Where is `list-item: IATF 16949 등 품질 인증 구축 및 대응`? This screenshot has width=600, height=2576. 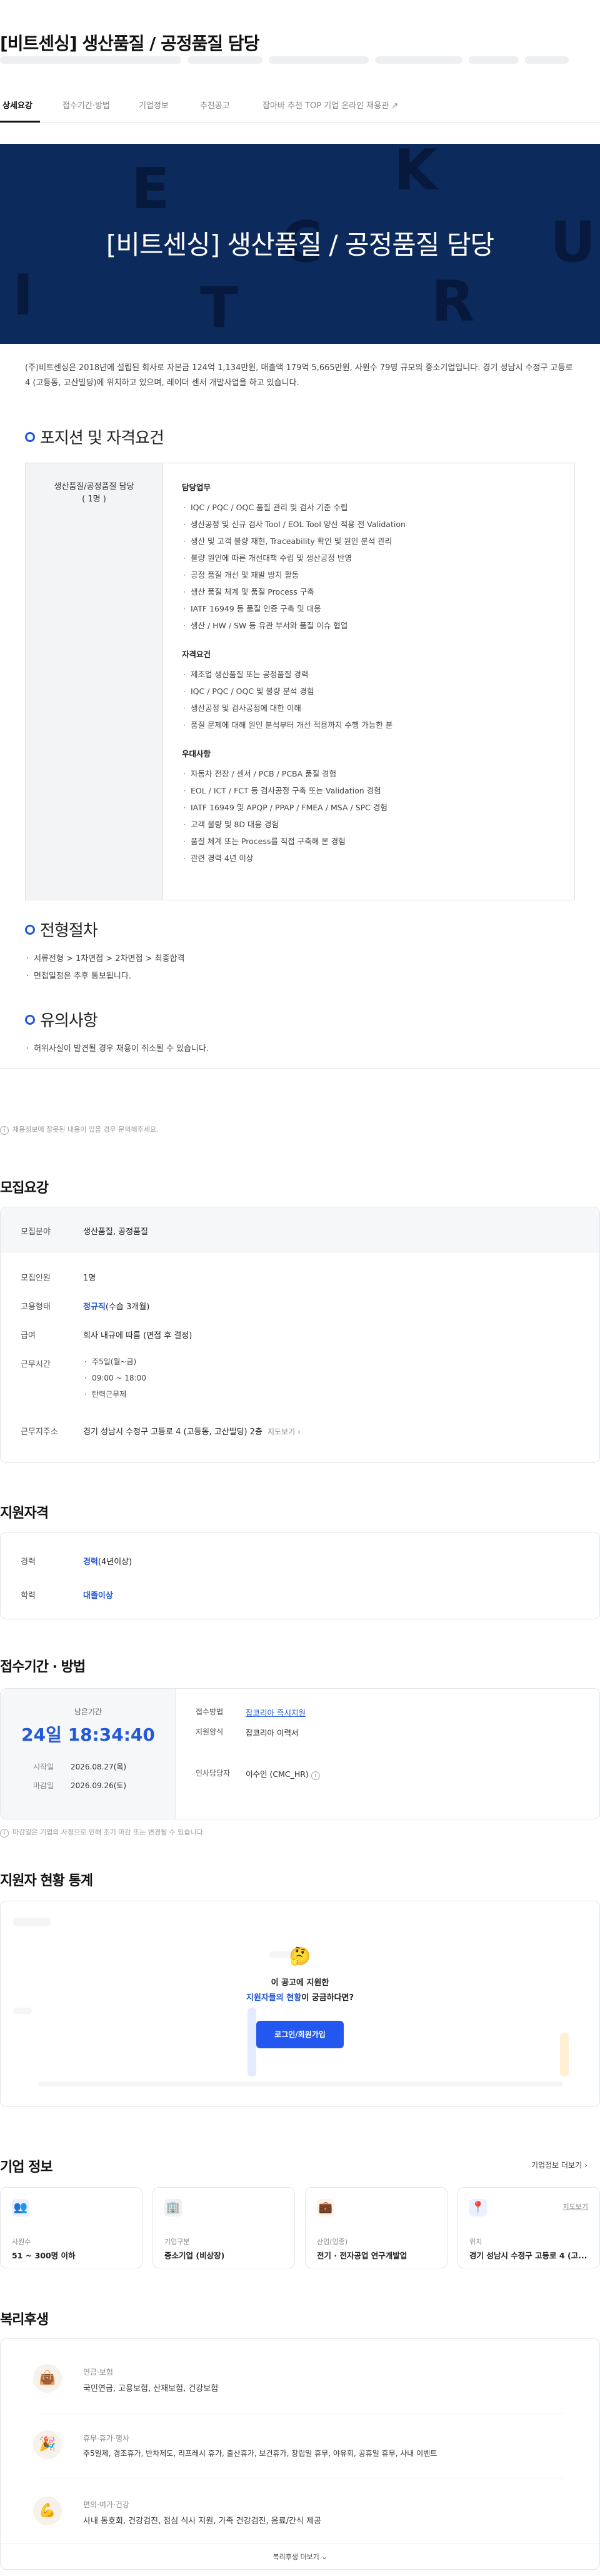 list-item: IATF 16949 등 품질 인증 구축 및 대응 is located at coordinates (369, 608).